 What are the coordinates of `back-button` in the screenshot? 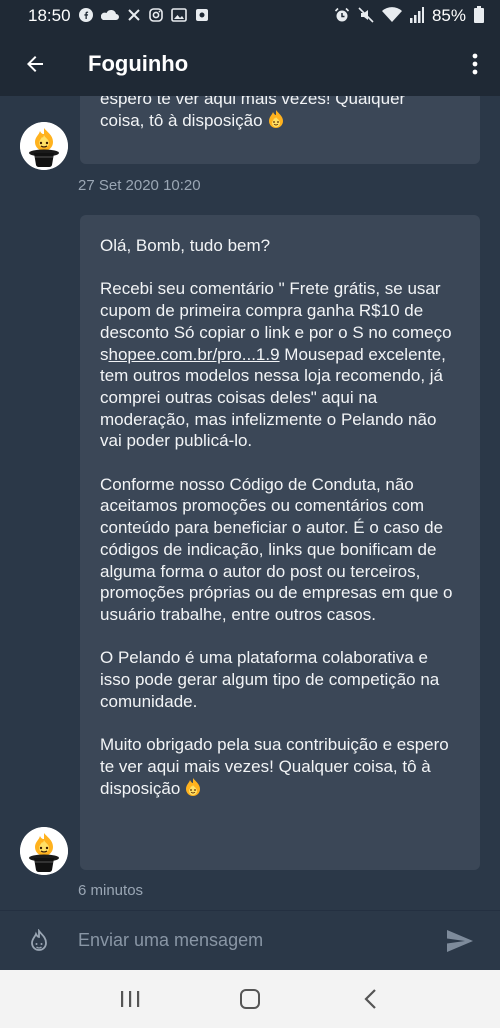 It's located at (35, 64).